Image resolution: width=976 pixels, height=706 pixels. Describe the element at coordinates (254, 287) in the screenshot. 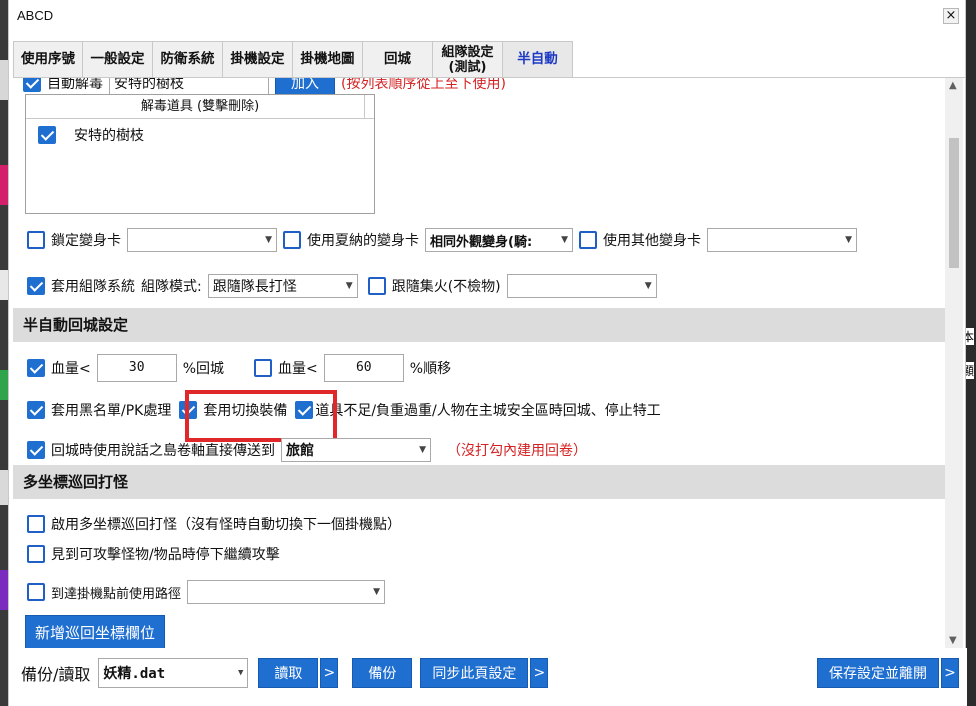

I see `party-mode-value: 跟隨隊長打怪` at that location.